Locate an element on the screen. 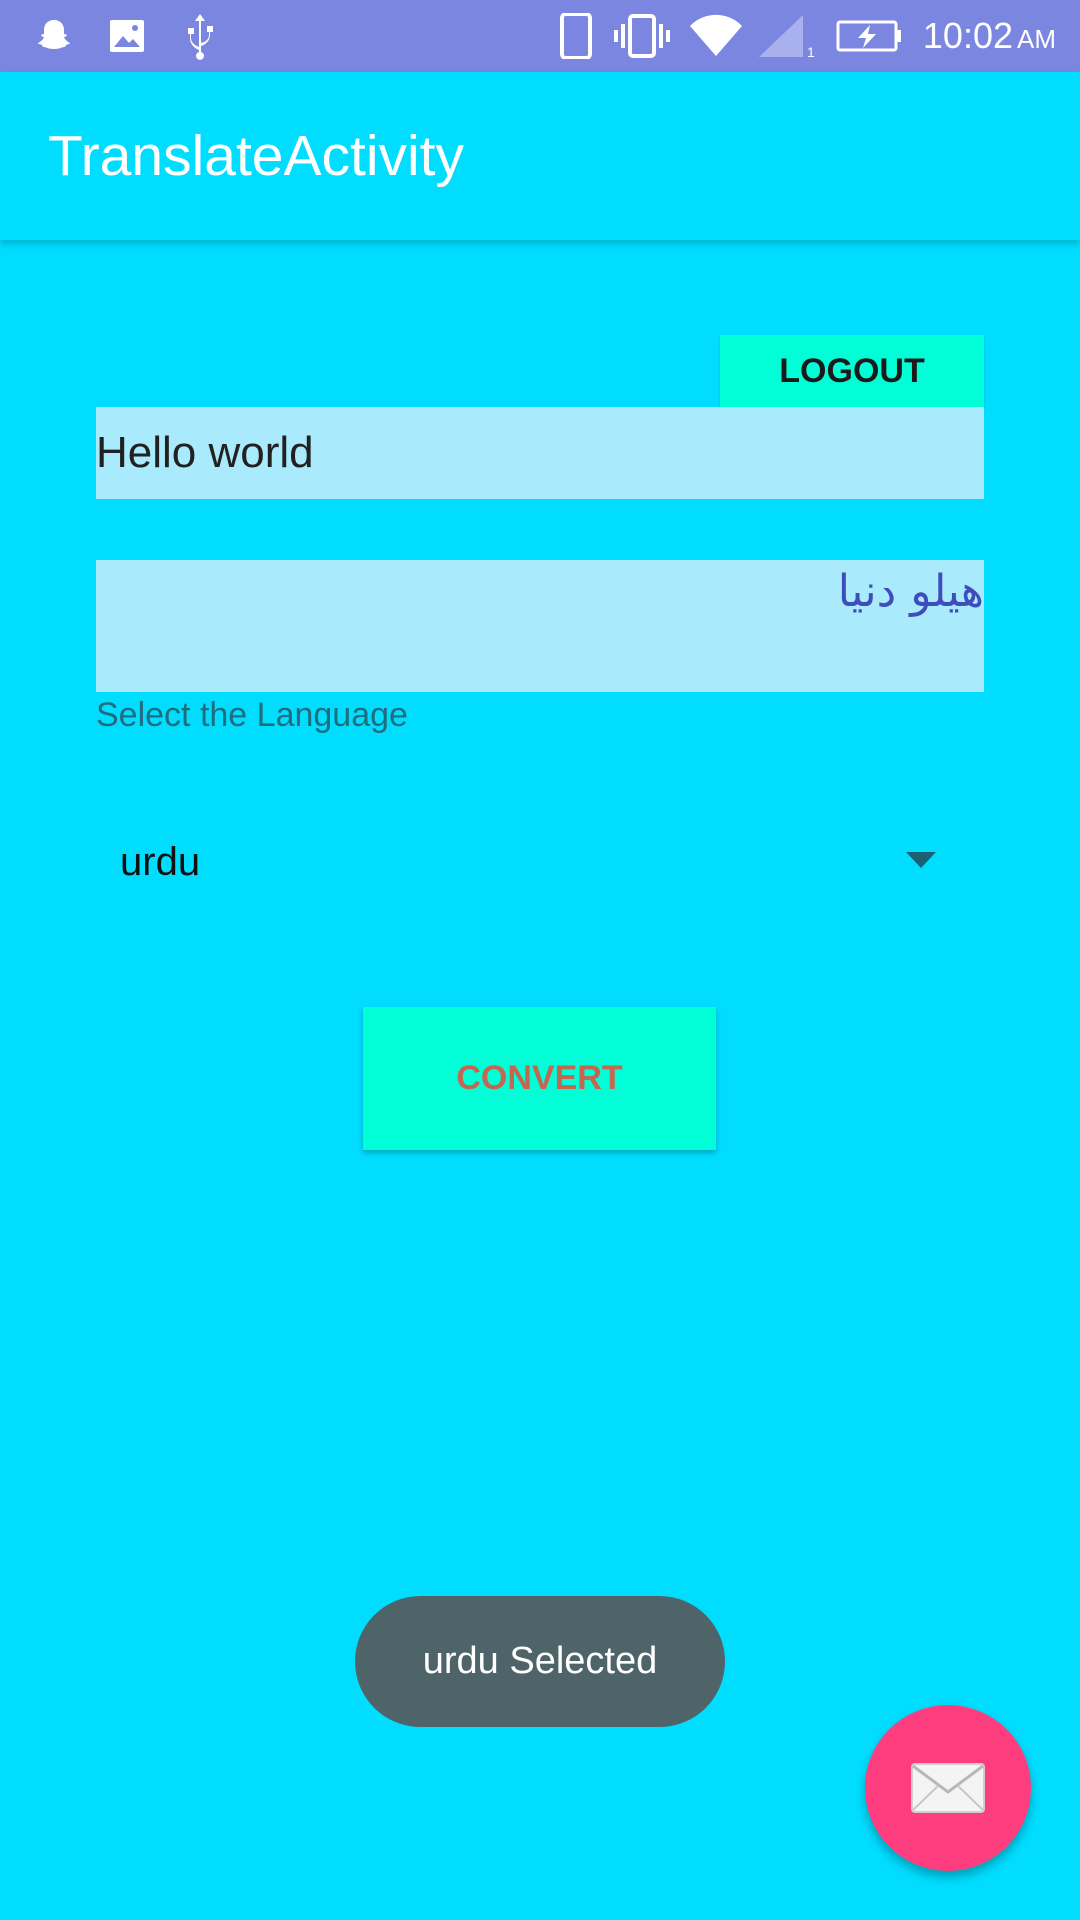  clock: 10:02 AM is located at coordinates (989, 36).